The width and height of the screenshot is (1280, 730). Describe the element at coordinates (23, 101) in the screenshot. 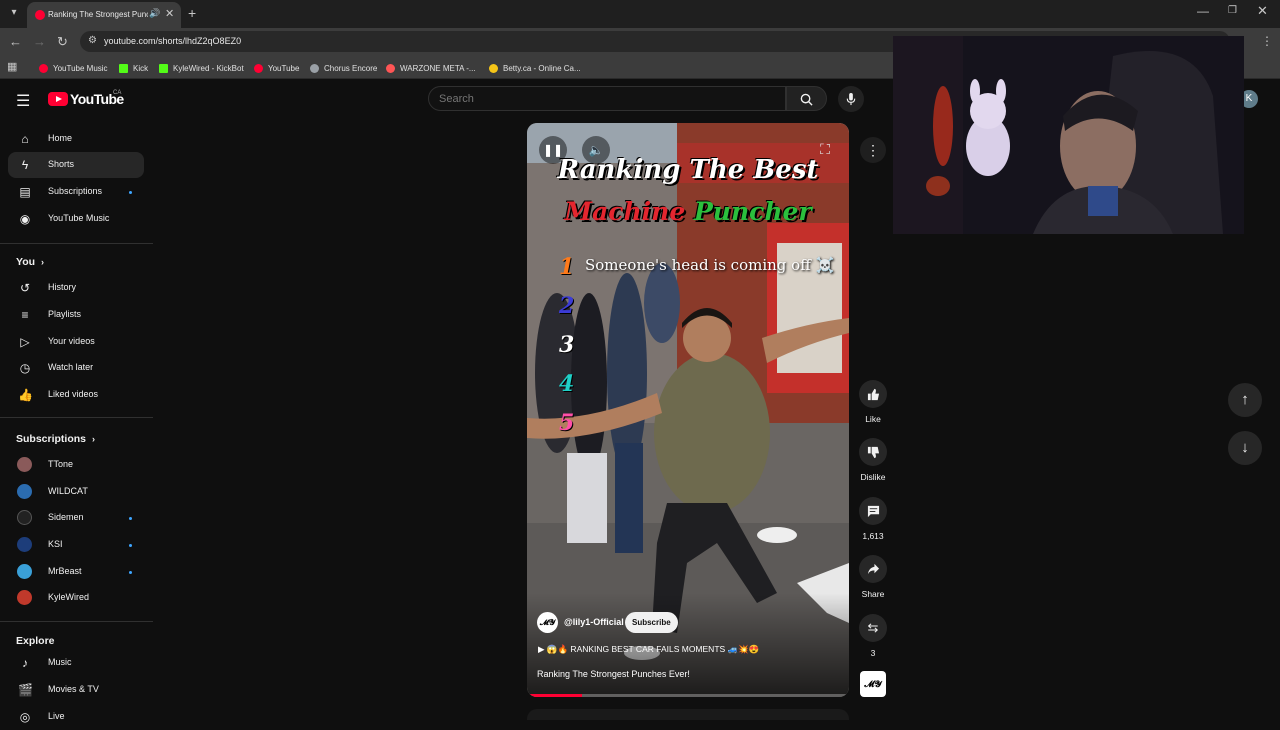

I see `hamburger-menu-icon: ☰` at that location.